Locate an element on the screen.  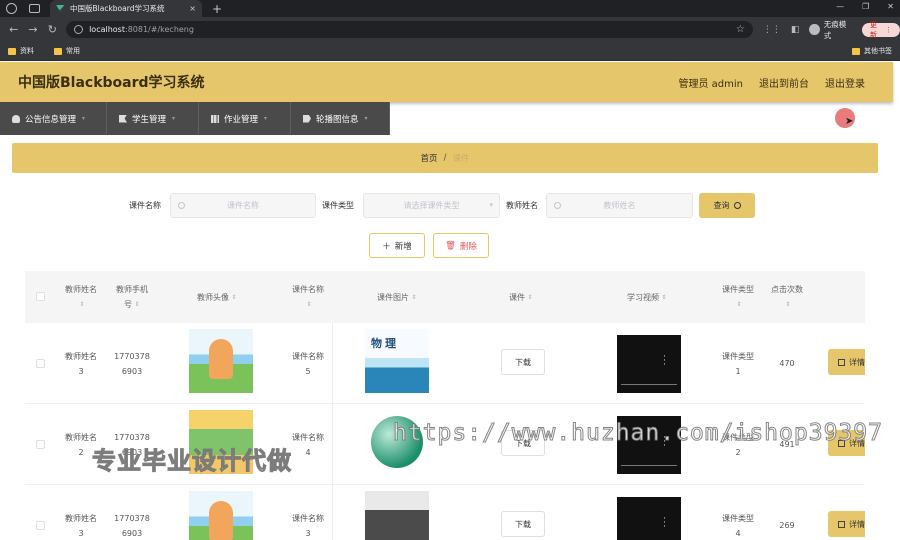
col-clicks: 点击次数 ⇕ is located at coordinates (787, 297).